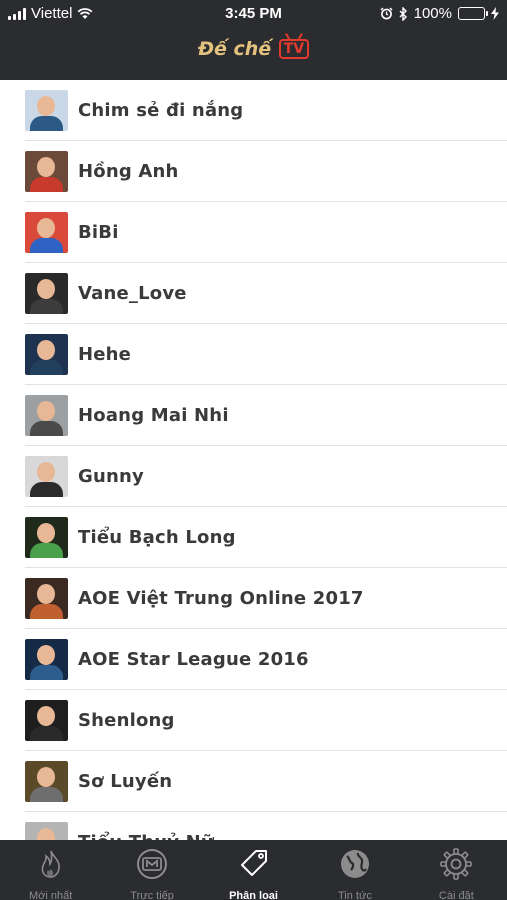 Image resolution: width=507 pixels, height=900 pixels. Describe the element at coordinates (354, 895) in the screenshot. I see `tab-label: Tin tức` at that location.